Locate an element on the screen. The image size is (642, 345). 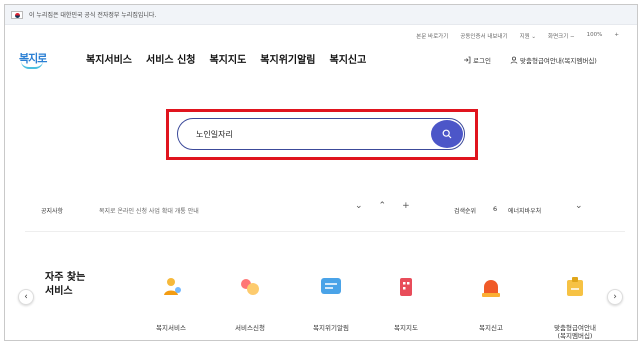
bubbles-icon is located at coordinates (250, 287).